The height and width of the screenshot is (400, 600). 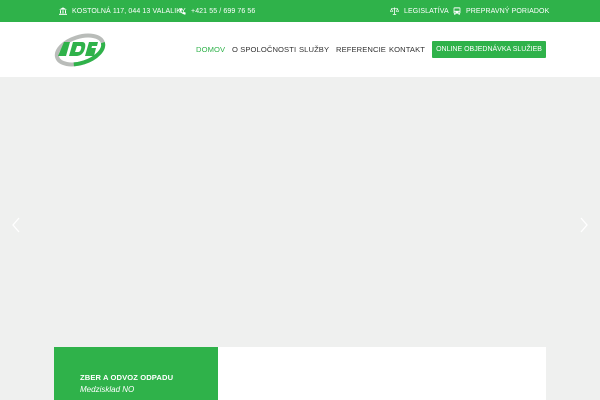 What do you see at coordinates (107, 389) in the screenshot?
I see `service-card-subtitle: Medzisklad NO` at bounding box center [107, 389].